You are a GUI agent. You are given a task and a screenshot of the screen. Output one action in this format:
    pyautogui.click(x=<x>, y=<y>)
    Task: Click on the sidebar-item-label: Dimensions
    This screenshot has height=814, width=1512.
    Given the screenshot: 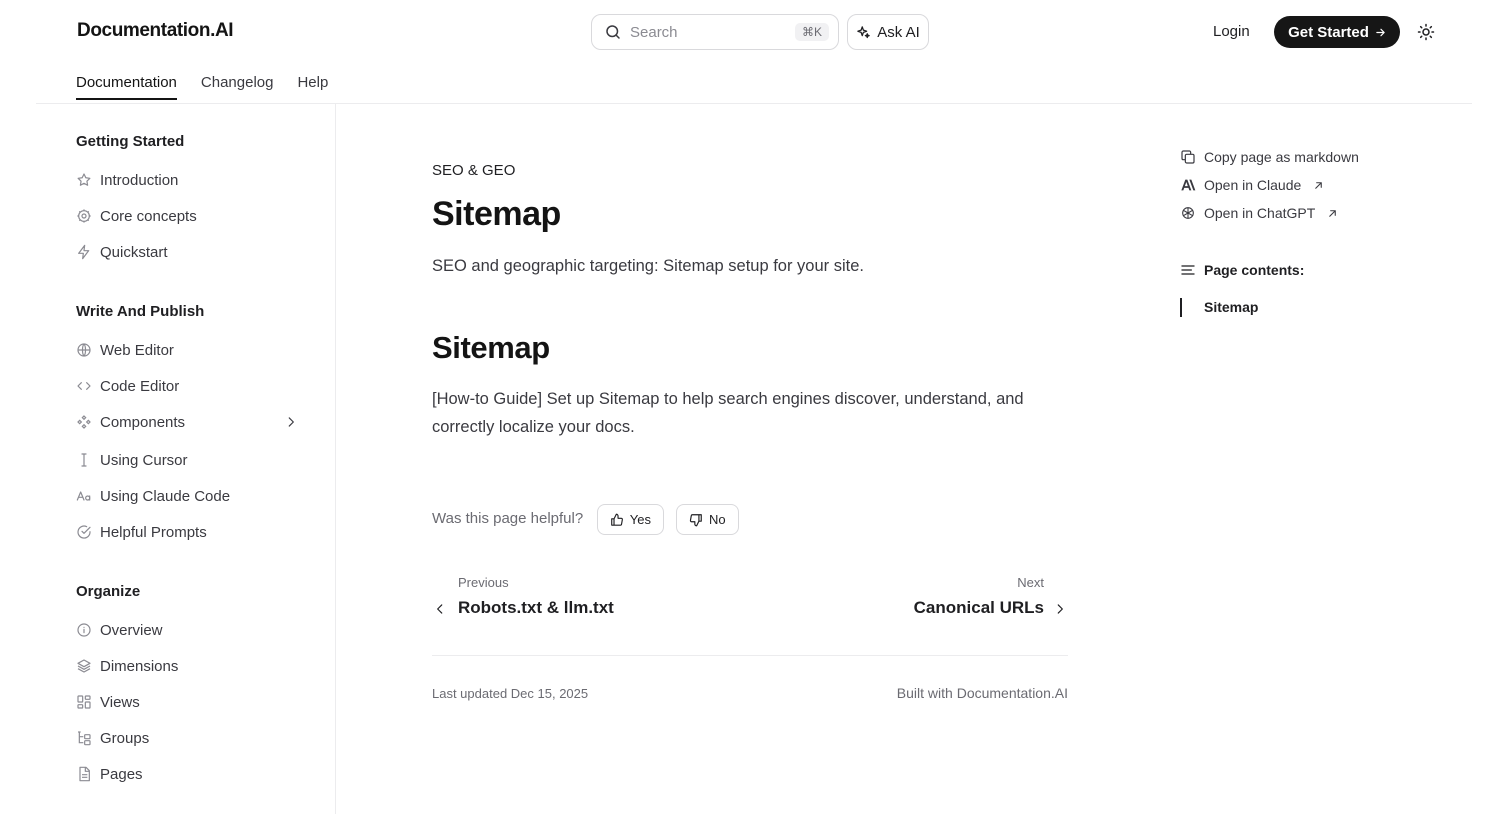 What is the action you would take?
    pyautogui.click(x=139, y=666)
    